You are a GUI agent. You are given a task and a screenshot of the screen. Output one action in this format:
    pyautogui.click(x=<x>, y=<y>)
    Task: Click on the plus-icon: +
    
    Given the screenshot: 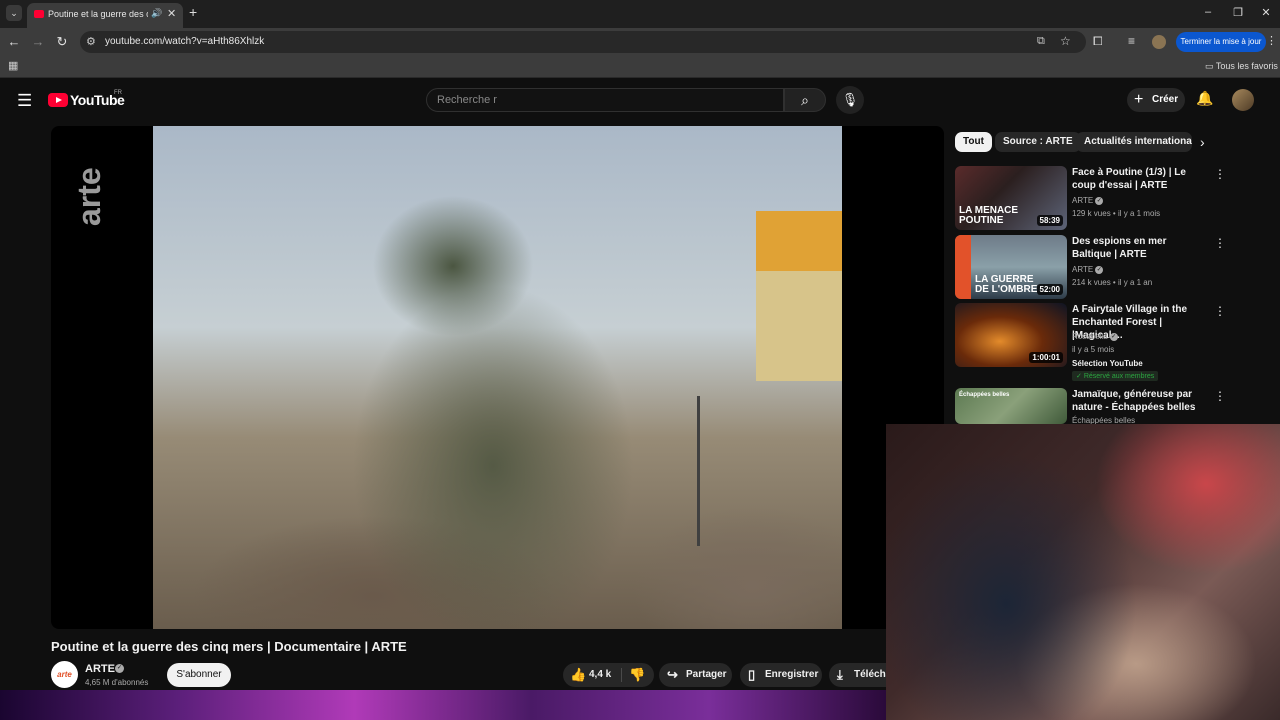 What is the action you would take?
    pyautogui.click(x=1139, y=99)
    